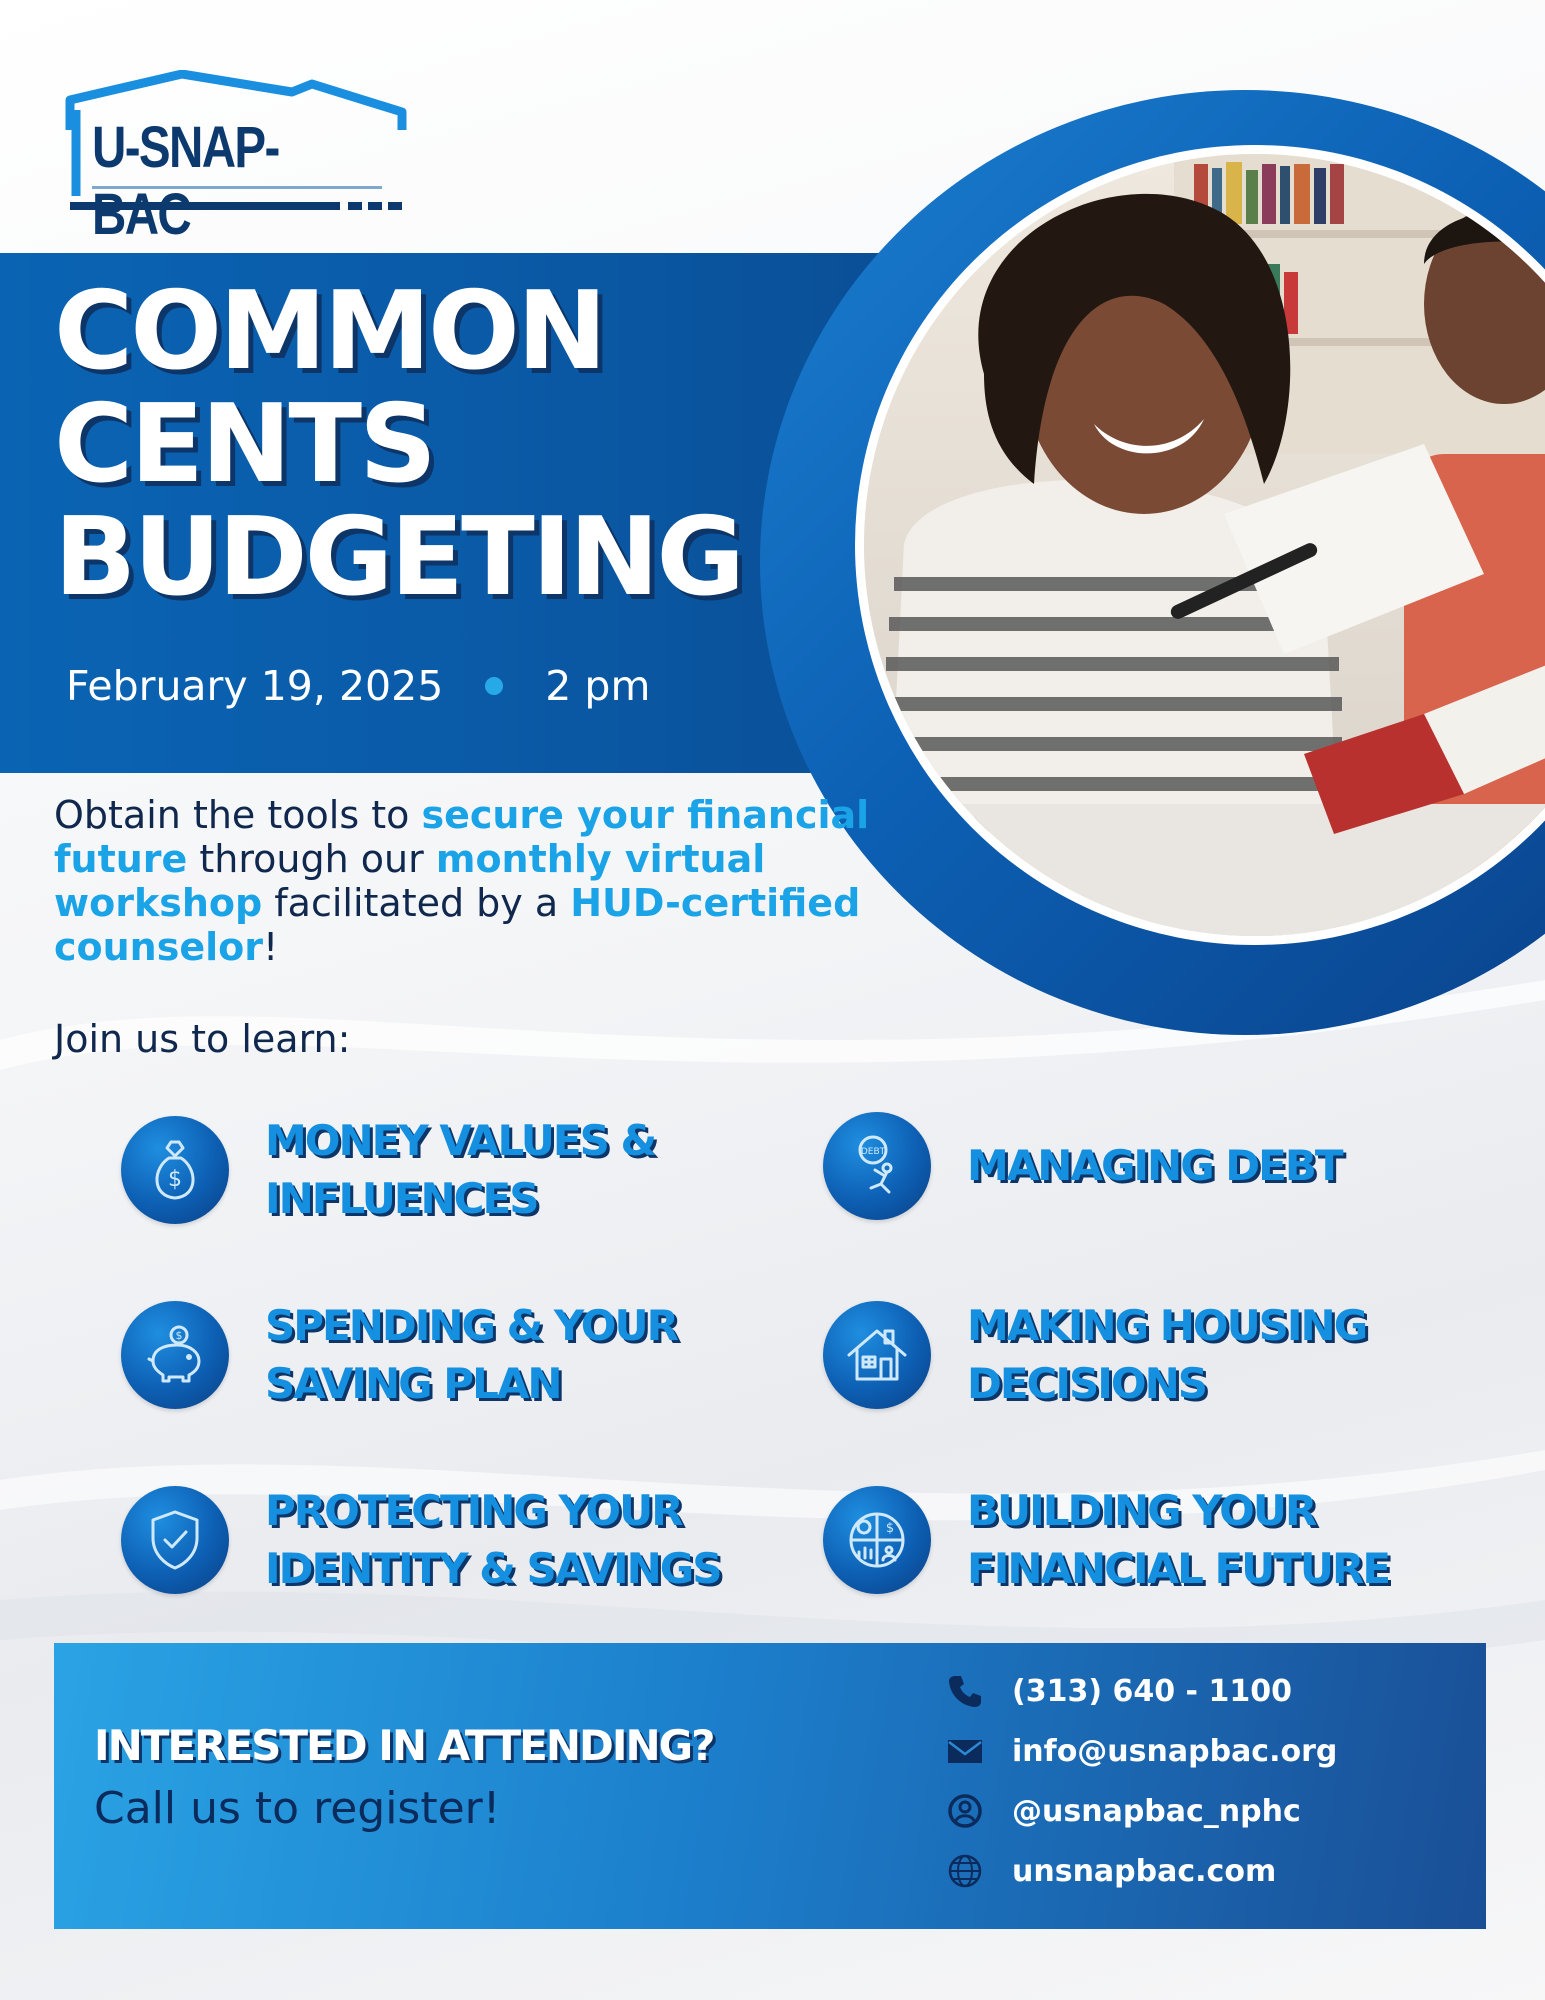 The width and height of the screenshot is (1545, 2000). I want to click on user-circle-icon, so click(965, 1811).